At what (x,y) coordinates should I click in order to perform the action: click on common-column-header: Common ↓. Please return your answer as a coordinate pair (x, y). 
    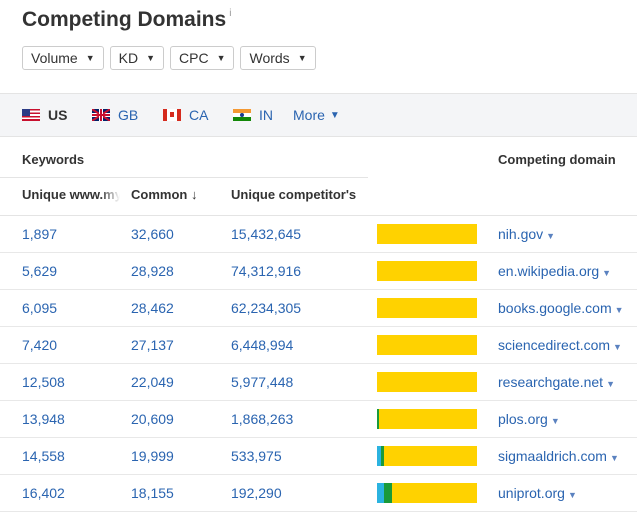
    Looking at the image, I should click on (164, 194).